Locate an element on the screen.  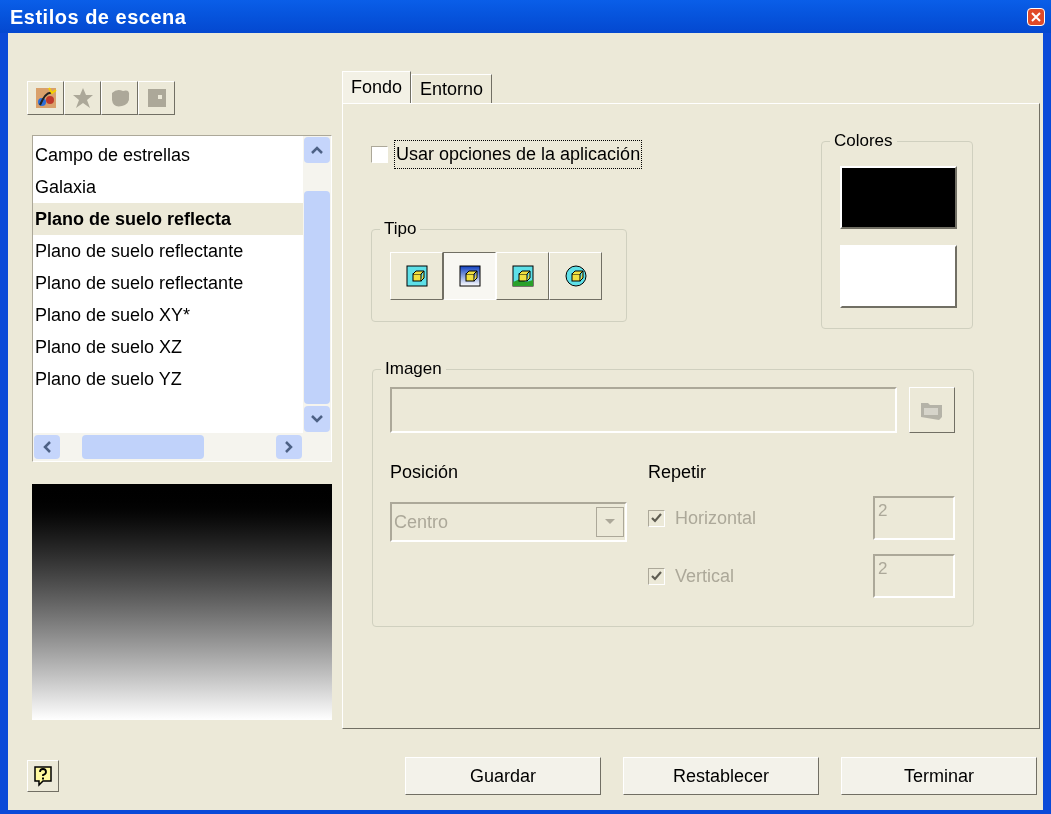
scroll-up-button is located at coordinates (317, 150).